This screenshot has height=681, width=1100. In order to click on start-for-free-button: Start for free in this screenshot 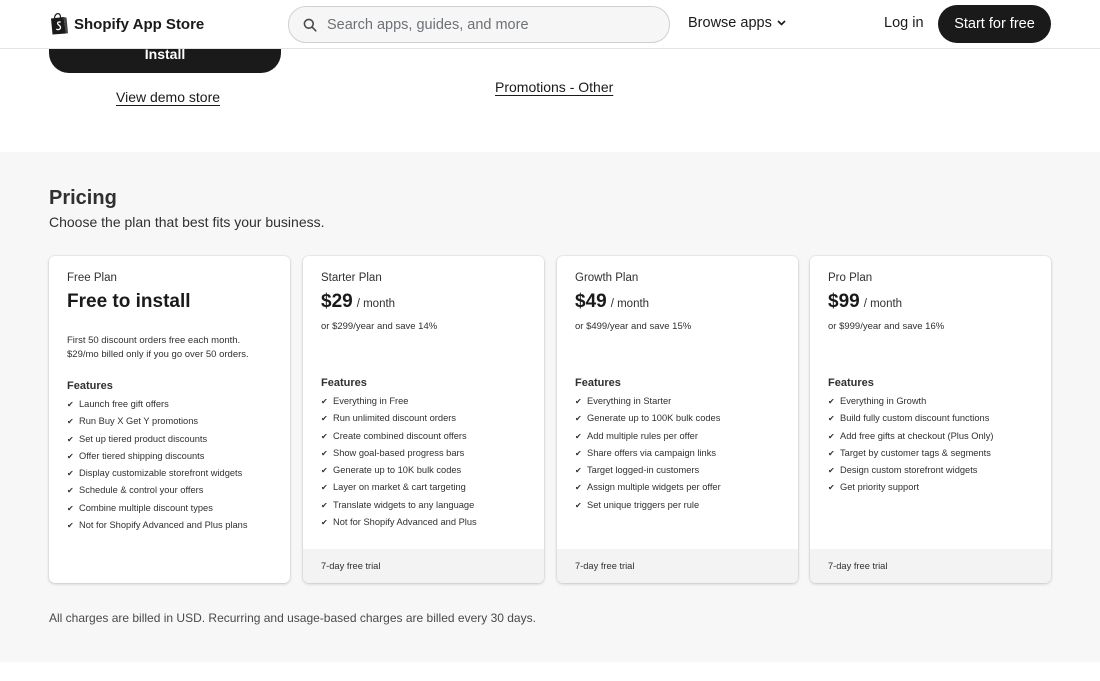, I will do `click(994, 24)`.